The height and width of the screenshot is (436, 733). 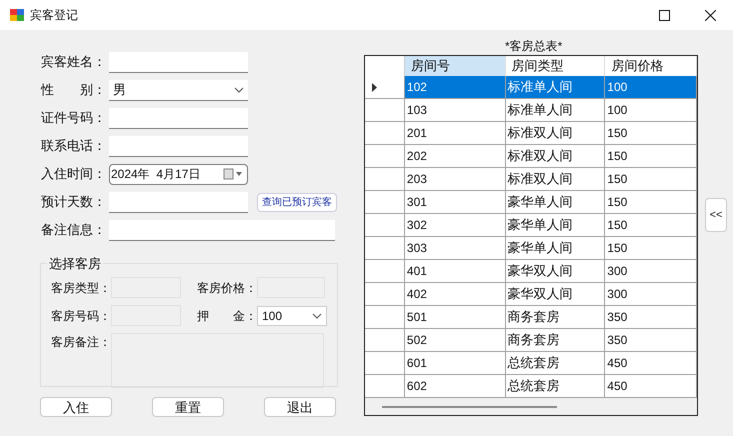 I want to click on form-button: 入住, so click(x=76, y=407).